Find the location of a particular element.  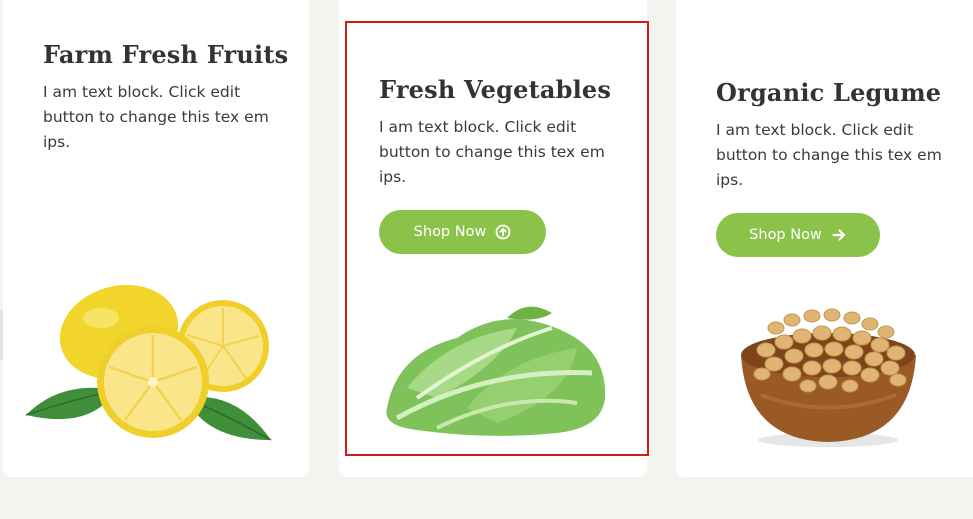

soybean-bowl-image is located at coordinates (828, 377).